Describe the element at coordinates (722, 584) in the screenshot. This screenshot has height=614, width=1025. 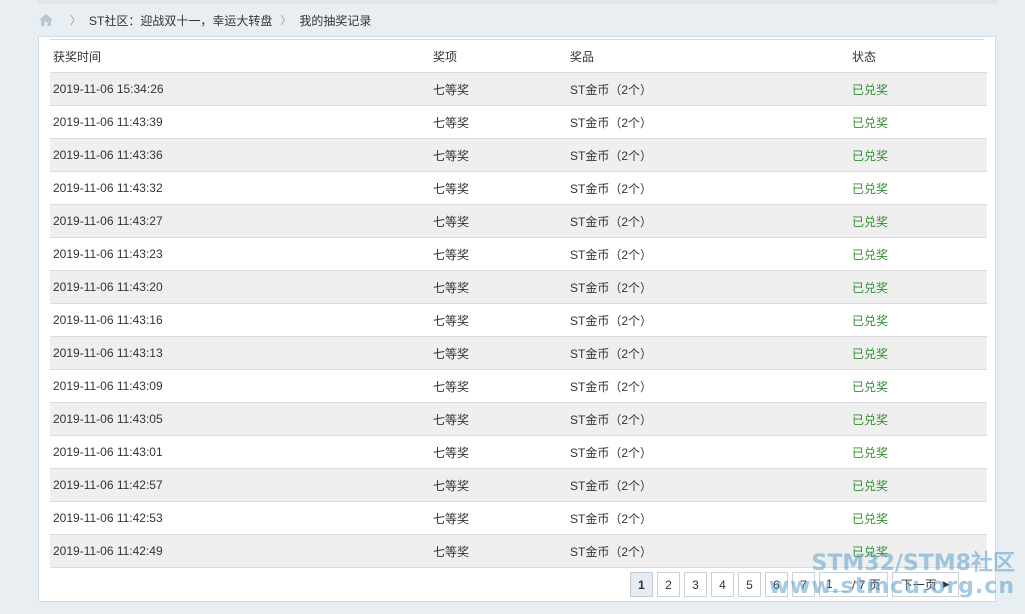
I see `page-4-button: 4` at that location.